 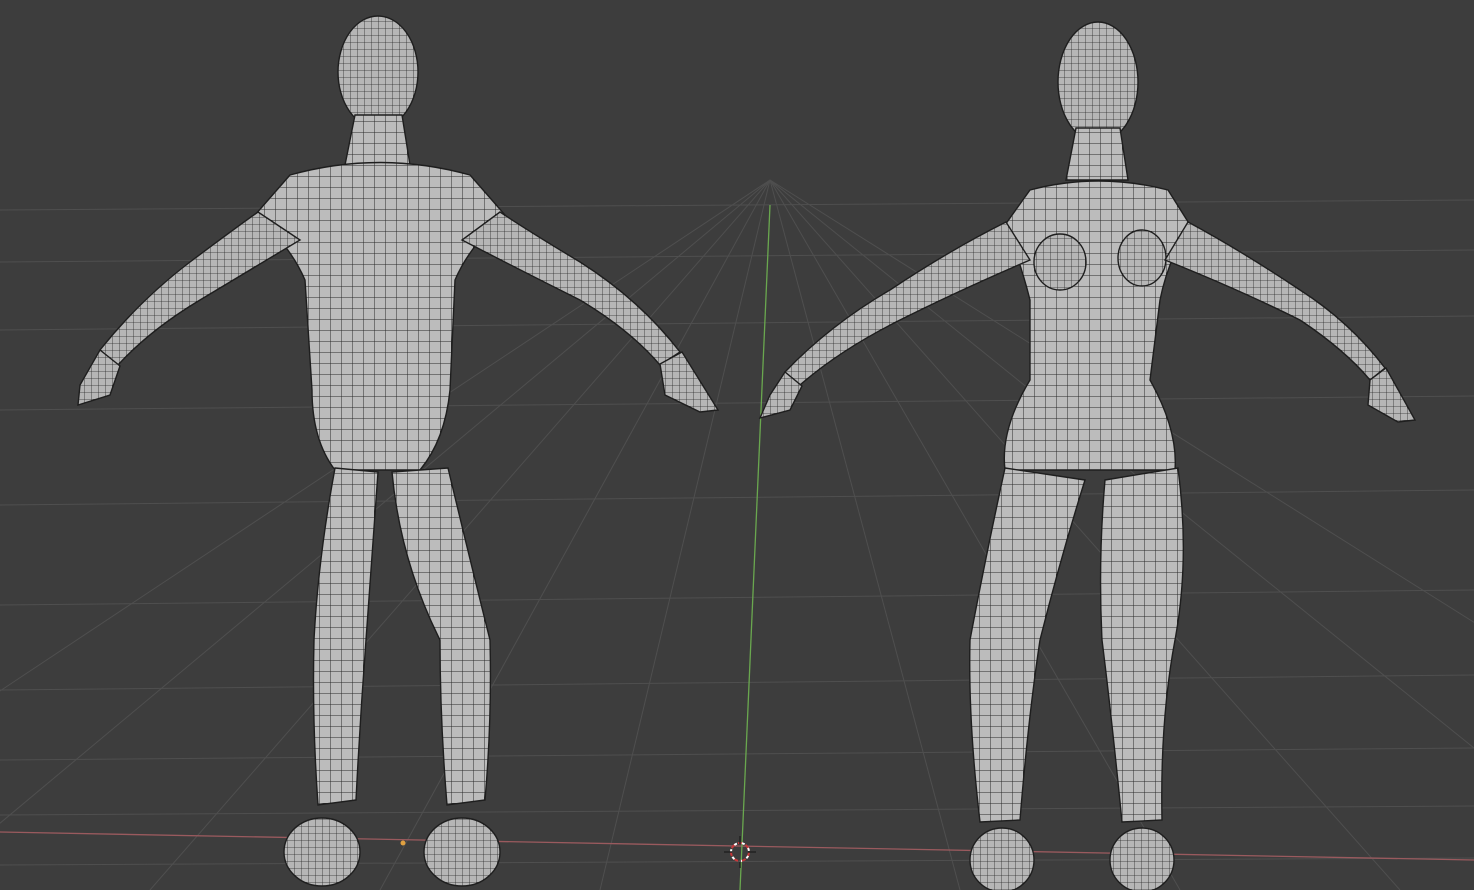 I want to click on female-chest-left, so click(x=1060, y=262).